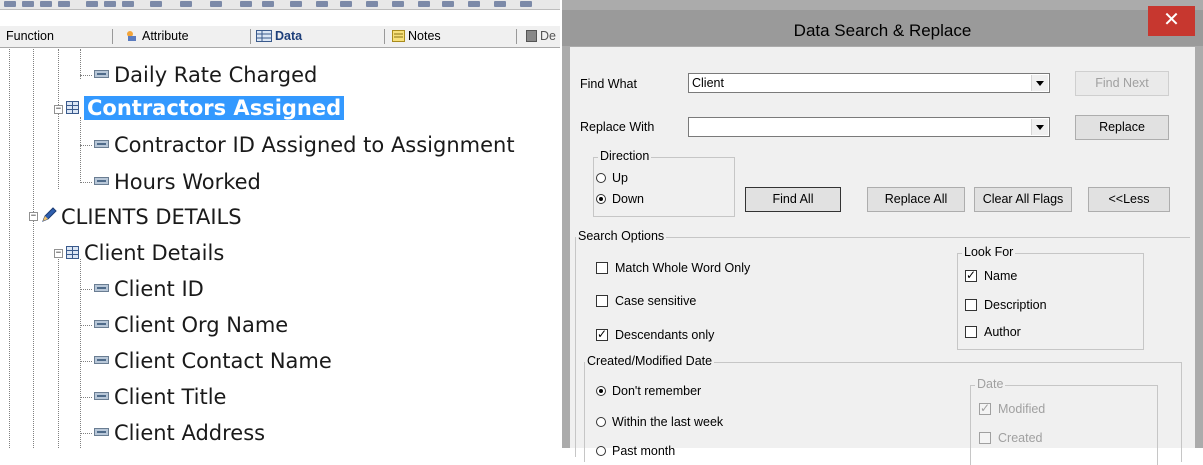  What do you see at coordinates (655, 334) in the screenshot?
I see `descendants-only-checkbox: Descendants only` at bounding box center [655, 334].